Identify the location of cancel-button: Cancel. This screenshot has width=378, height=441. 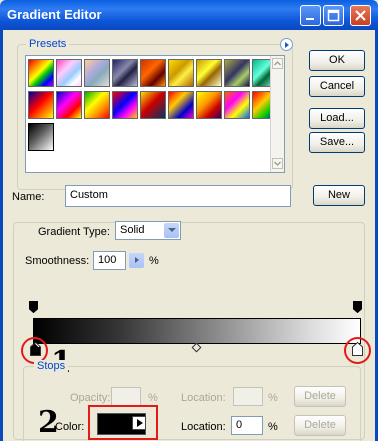
(337, 86).